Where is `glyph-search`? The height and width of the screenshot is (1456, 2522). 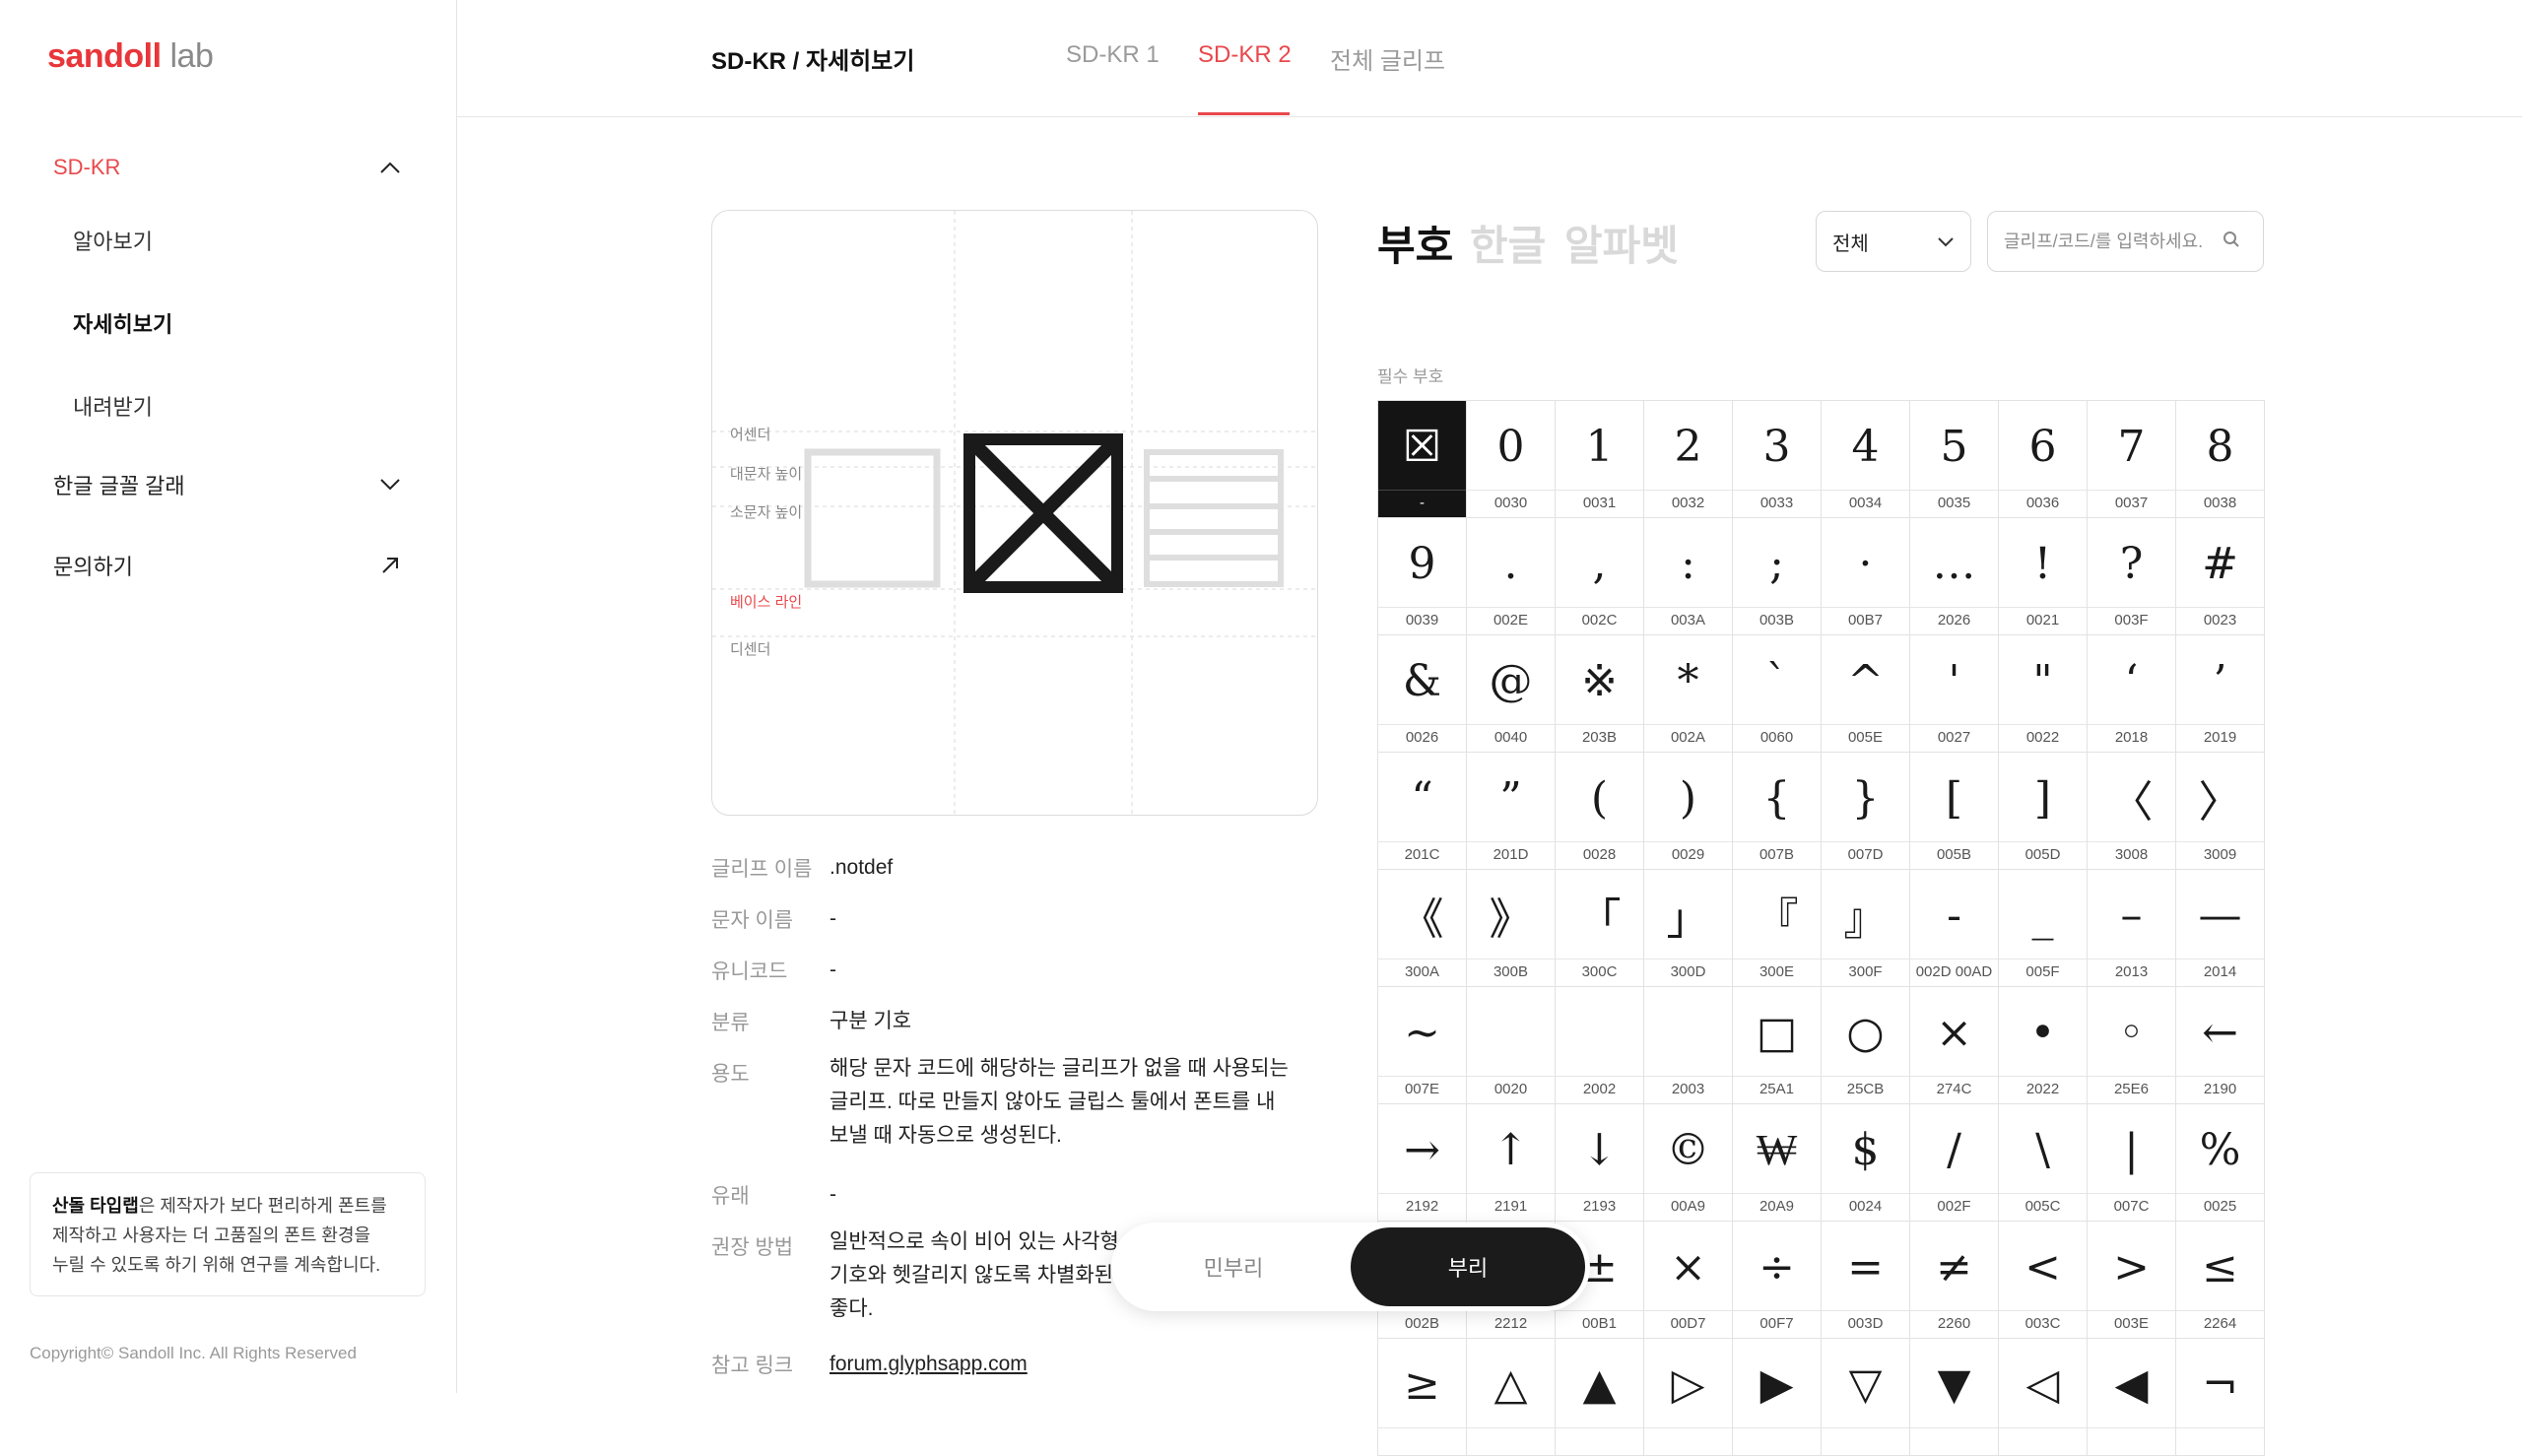
glyph-search is located at coordinates (2125, 241).